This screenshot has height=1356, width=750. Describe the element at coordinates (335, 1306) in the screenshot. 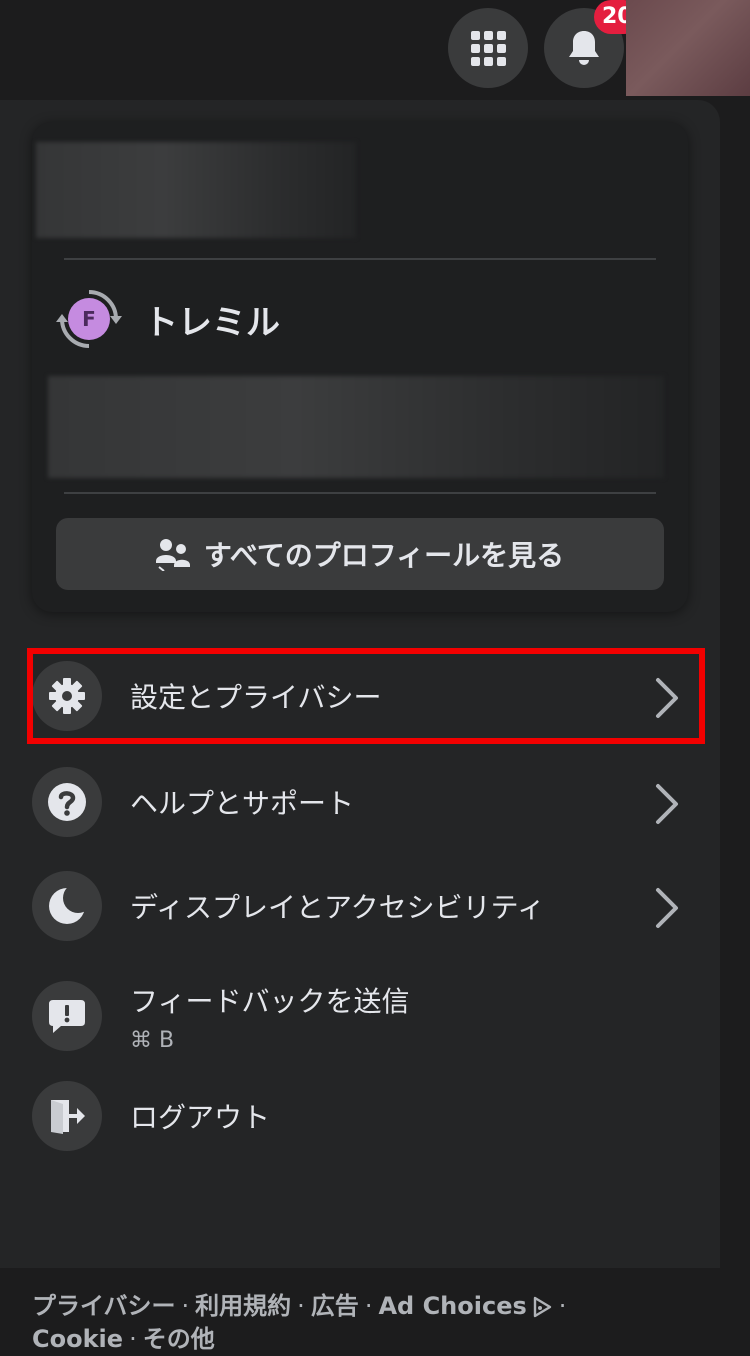

I see `footer-link-ads: 広告` at that location.